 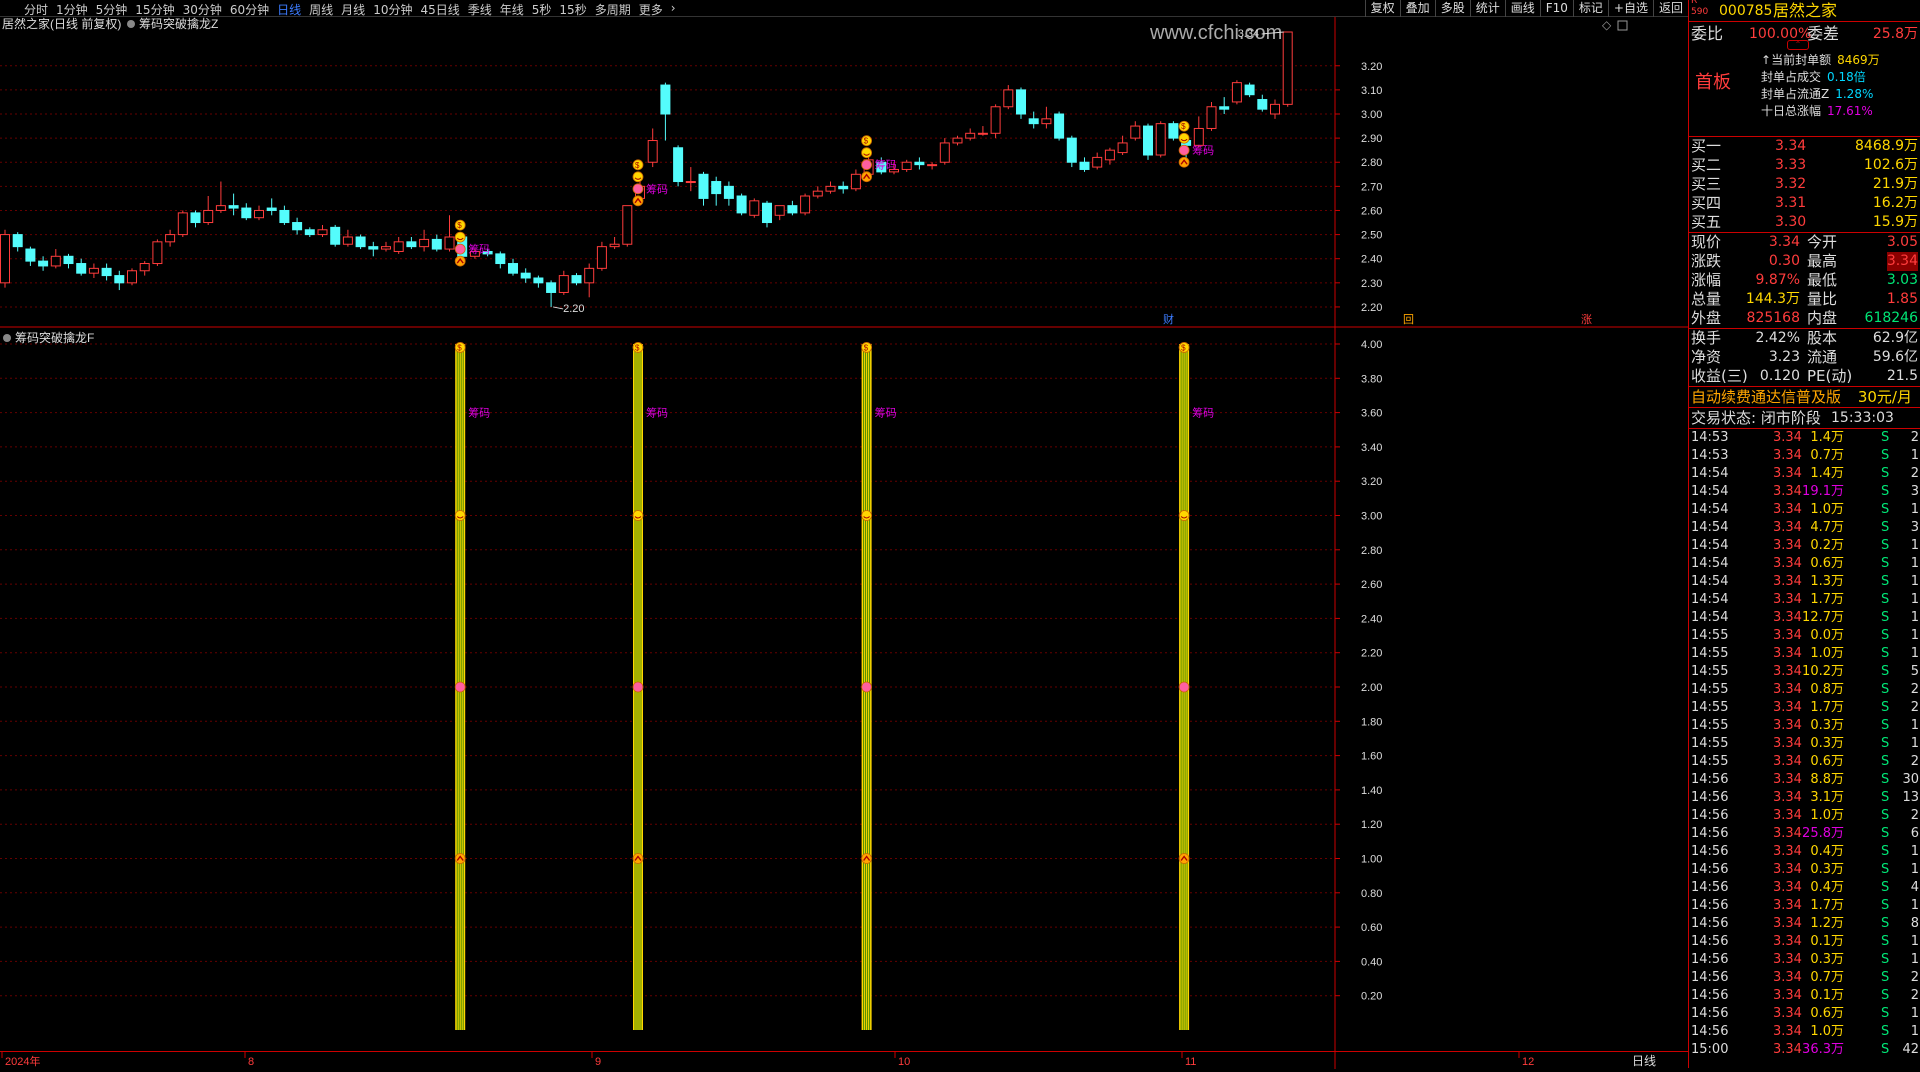 What do you see at coordinates (512, 9) in the screenshot?
I see `period-tab-12: 年线` at bounding box center [512, 9].